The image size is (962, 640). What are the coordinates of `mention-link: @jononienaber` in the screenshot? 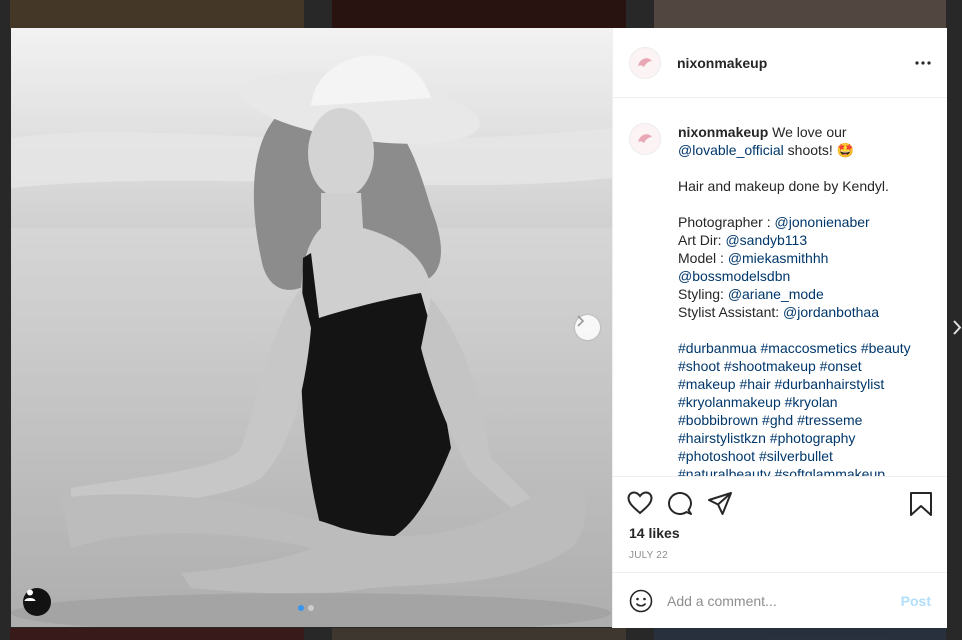 It's located at (822, 222).